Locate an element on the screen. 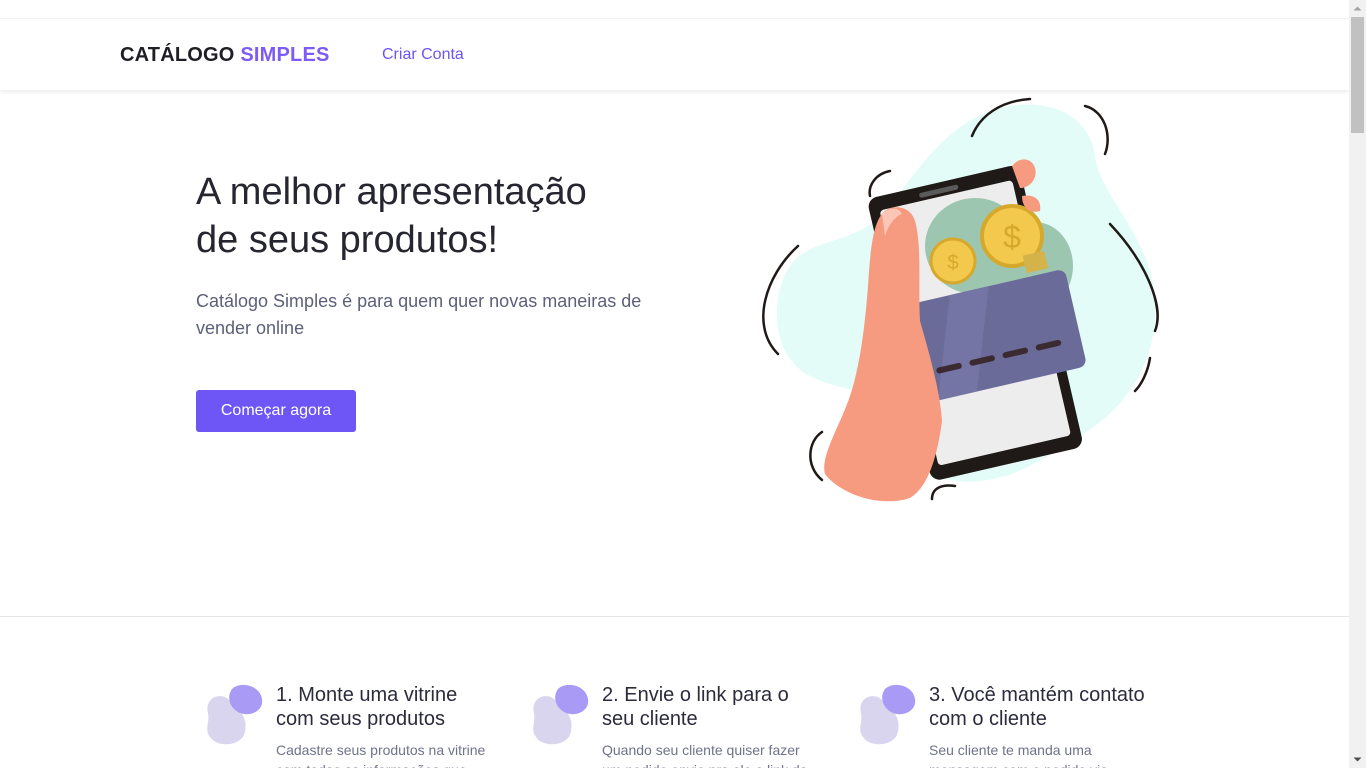  brand-logo: CATÁLOGO SIMPLES is located at coordinates (225, 55).